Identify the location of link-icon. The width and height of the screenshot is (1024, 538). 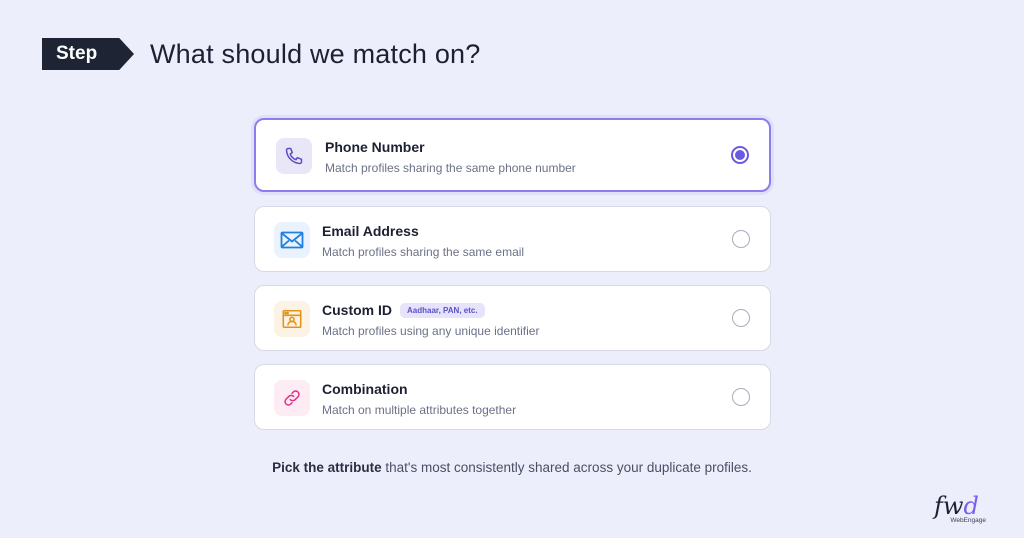
(292, 398).